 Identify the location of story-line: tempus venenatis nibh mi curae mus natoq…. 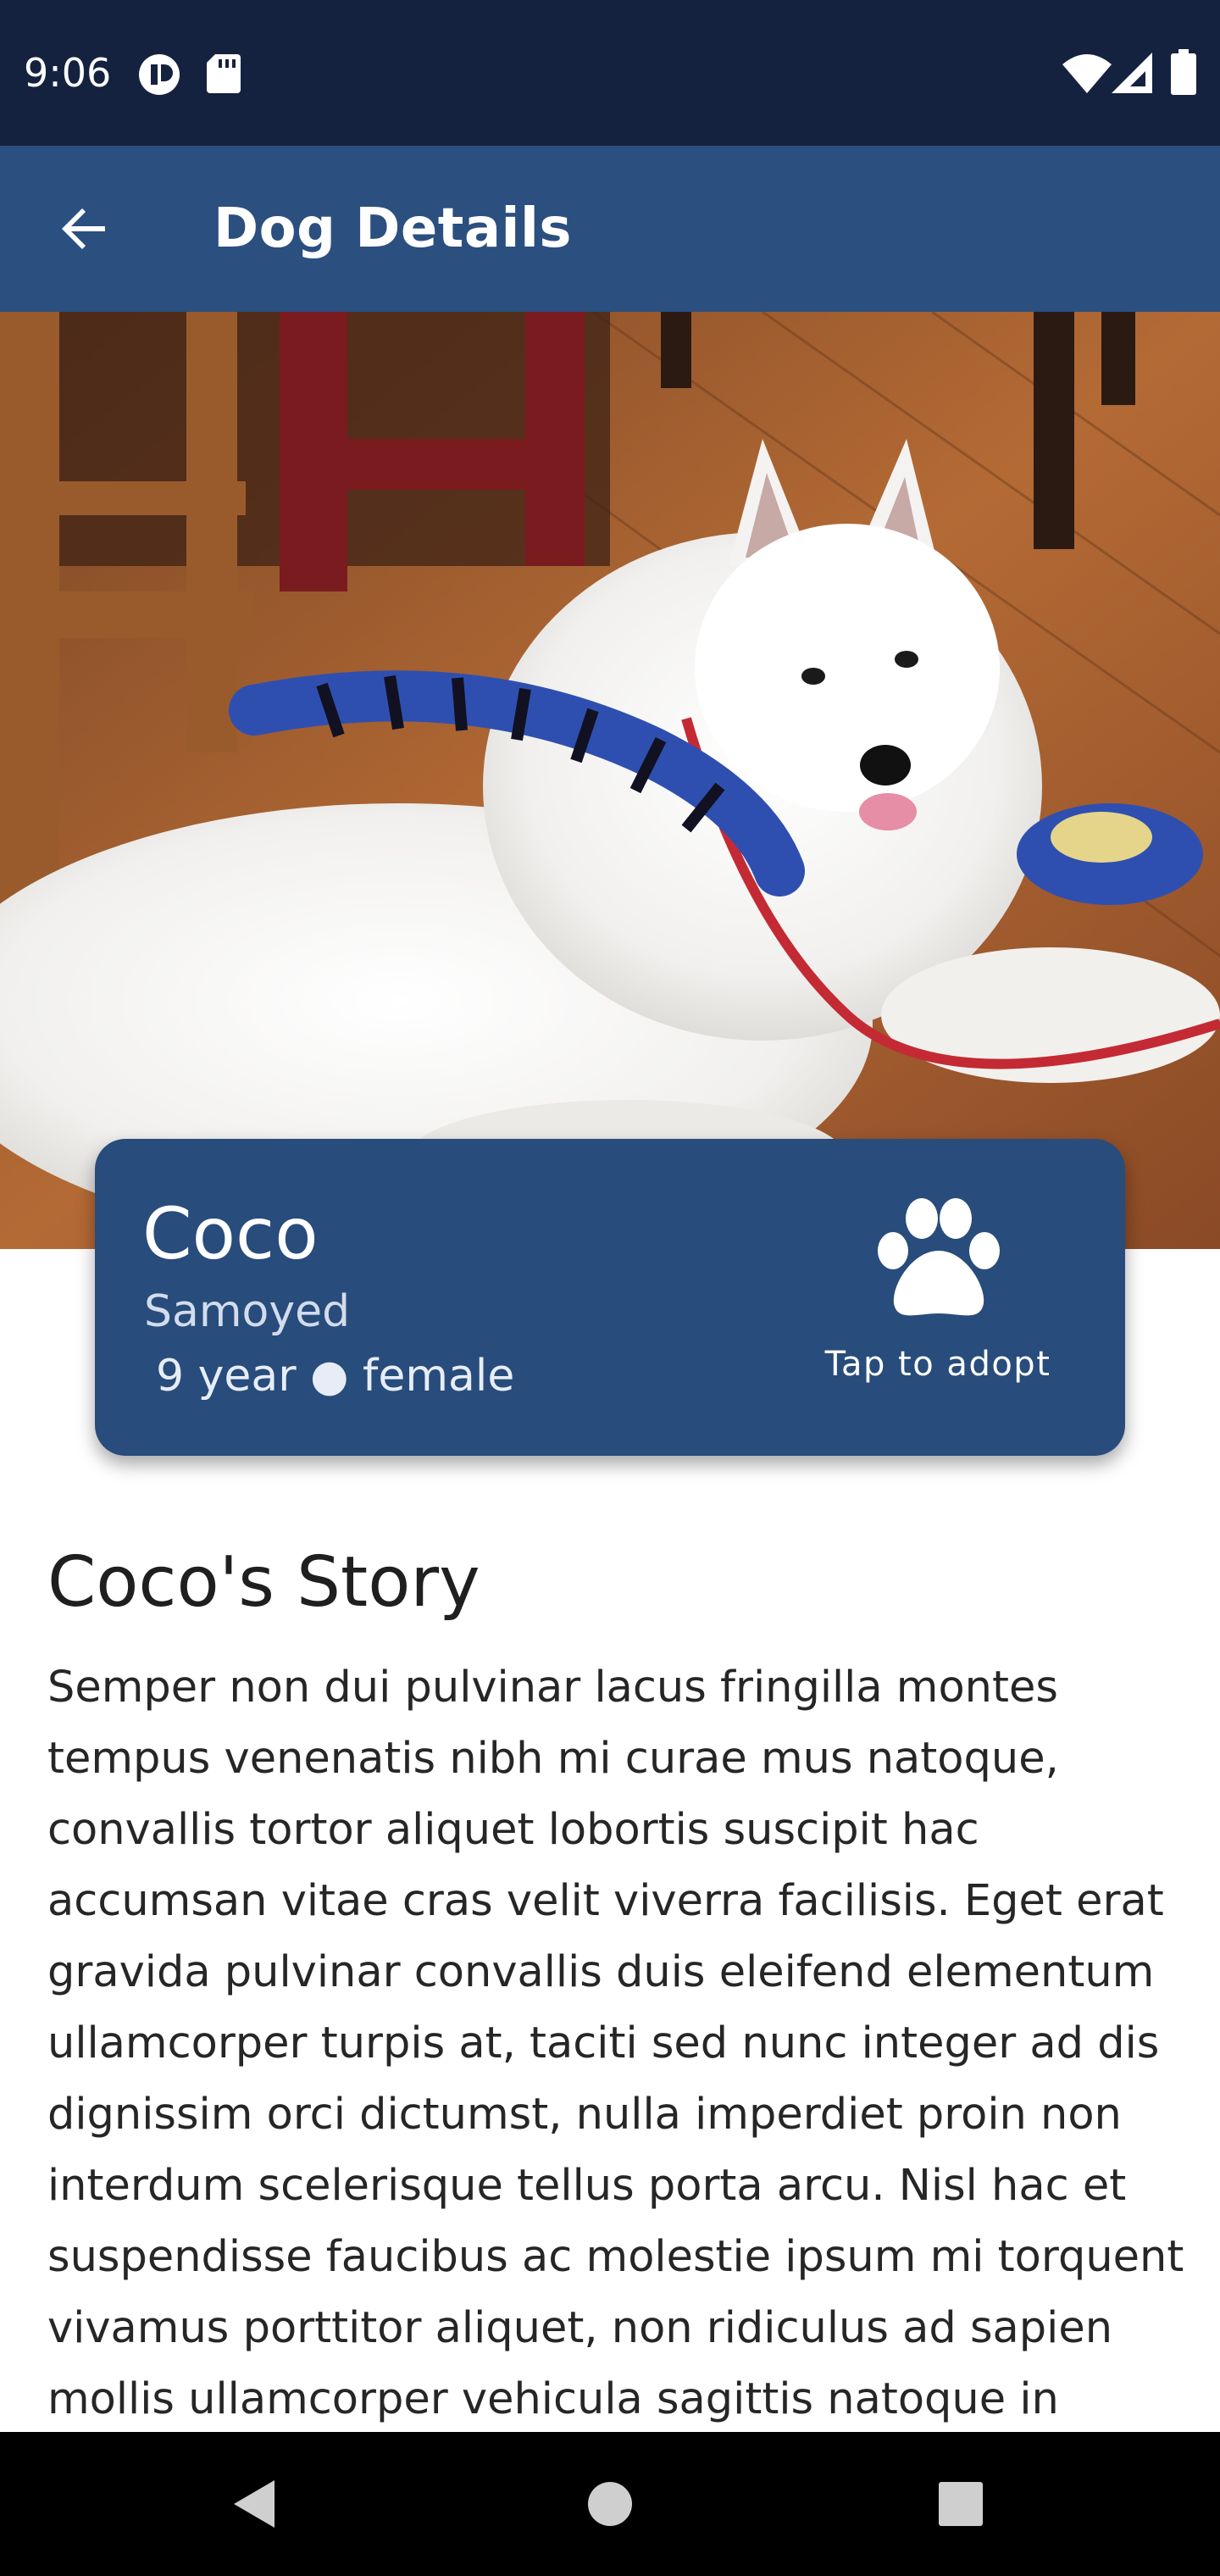
(553, 1759).